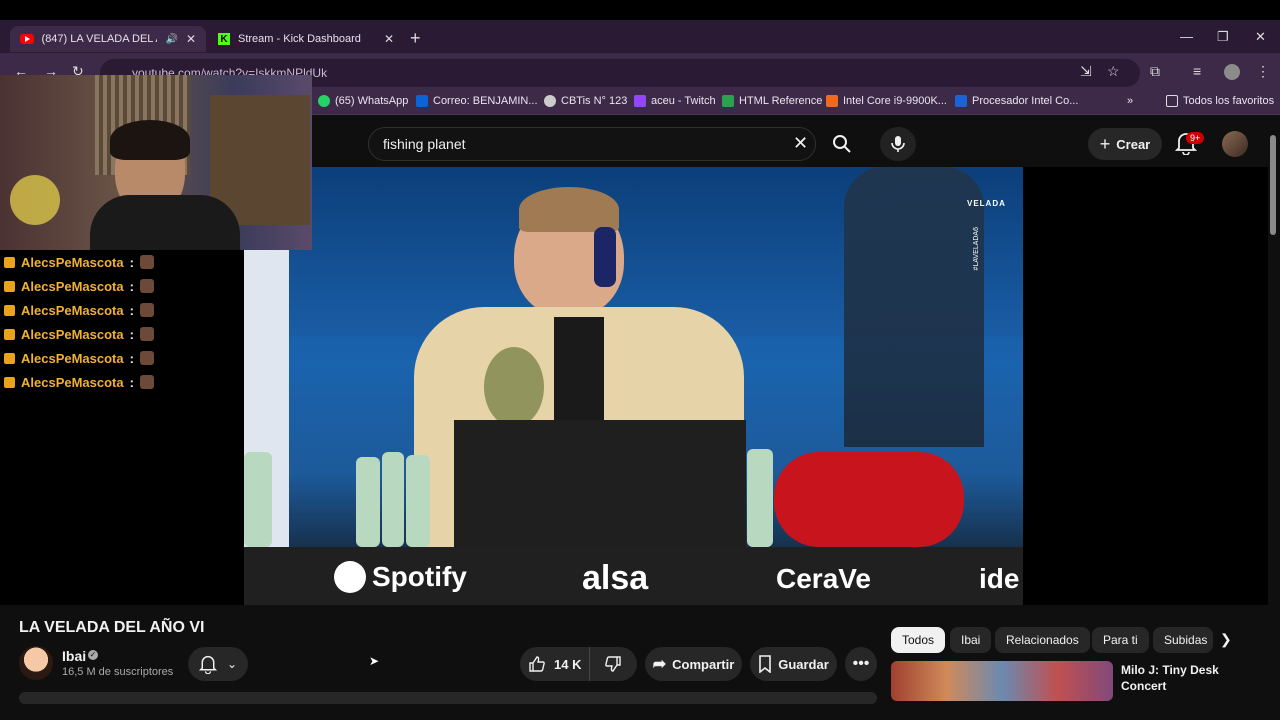  What do you see at coordinates (918, 640) in the screenshot?
I see `chip-todos: Todos` at bounding box center [918, 640].